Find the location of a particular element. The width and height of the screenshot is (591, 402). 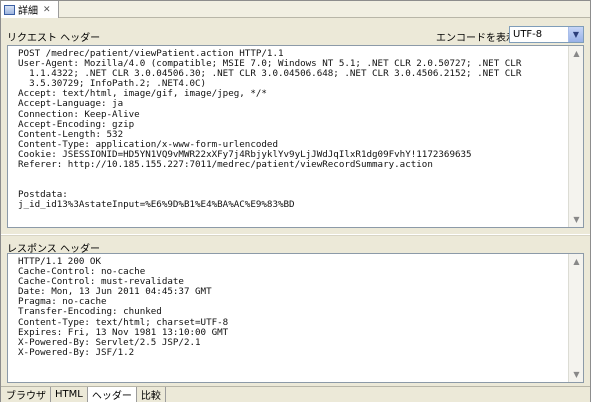

view-tab-details: 詳細 ✕ is located at coordinates (30, 9).